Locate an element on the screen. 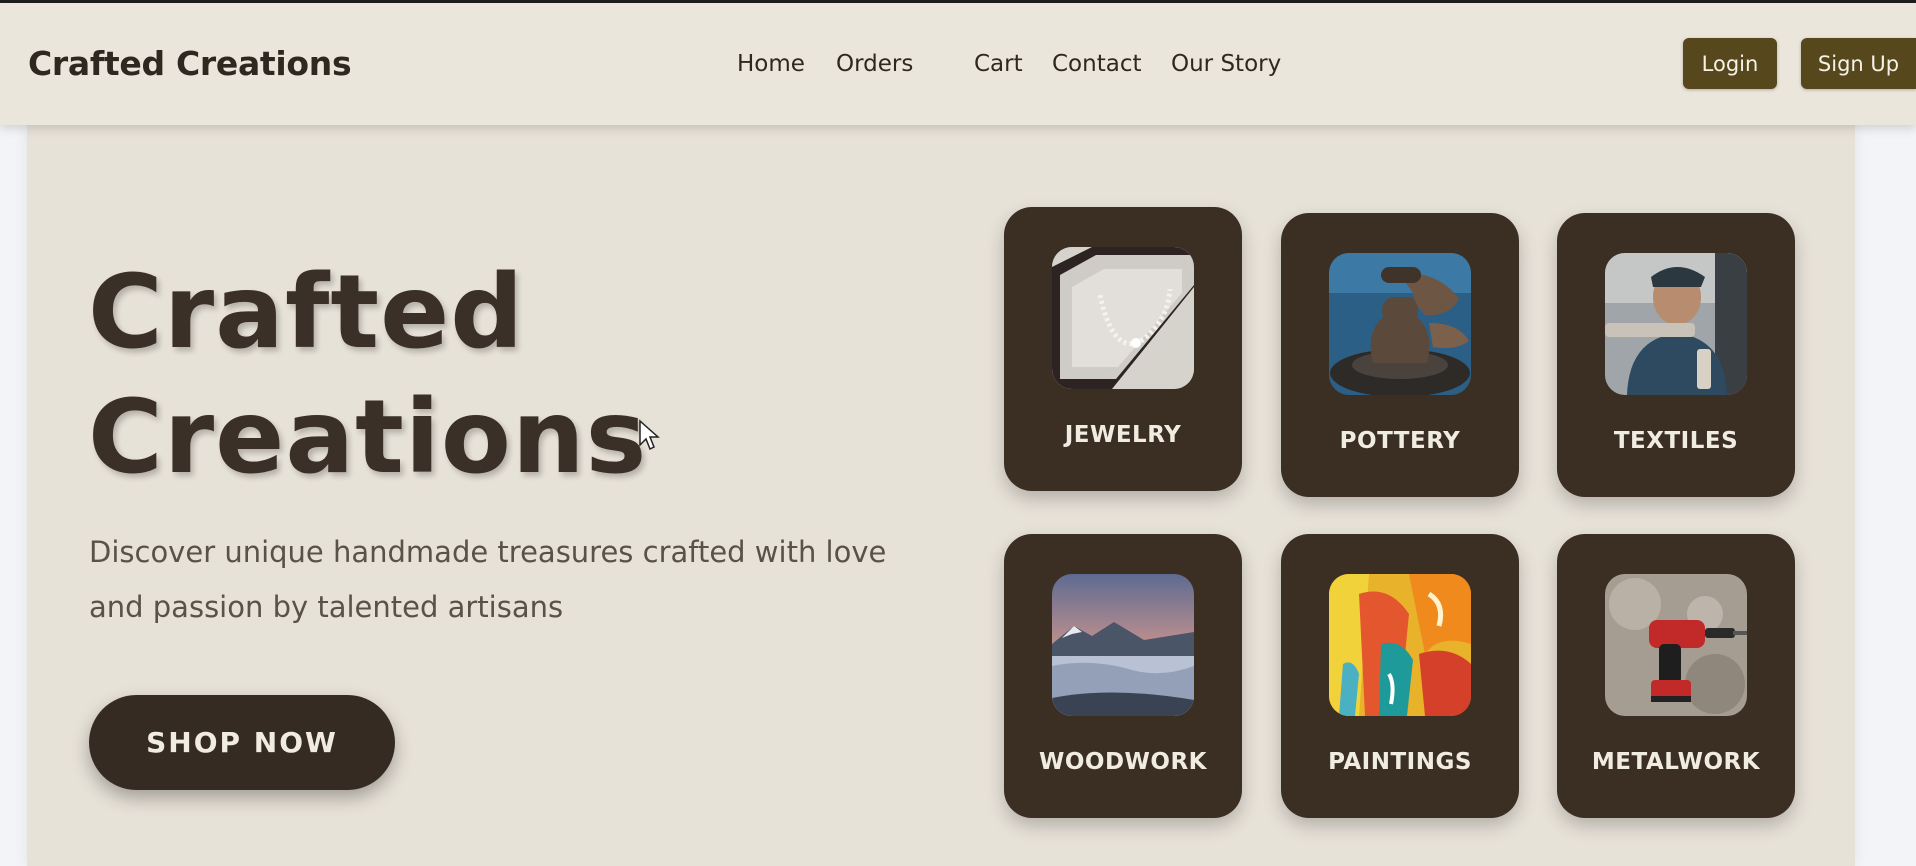 This screenshot has height=866, width=1916. category-label: METALWORK is located at coordinates (1676, 762).